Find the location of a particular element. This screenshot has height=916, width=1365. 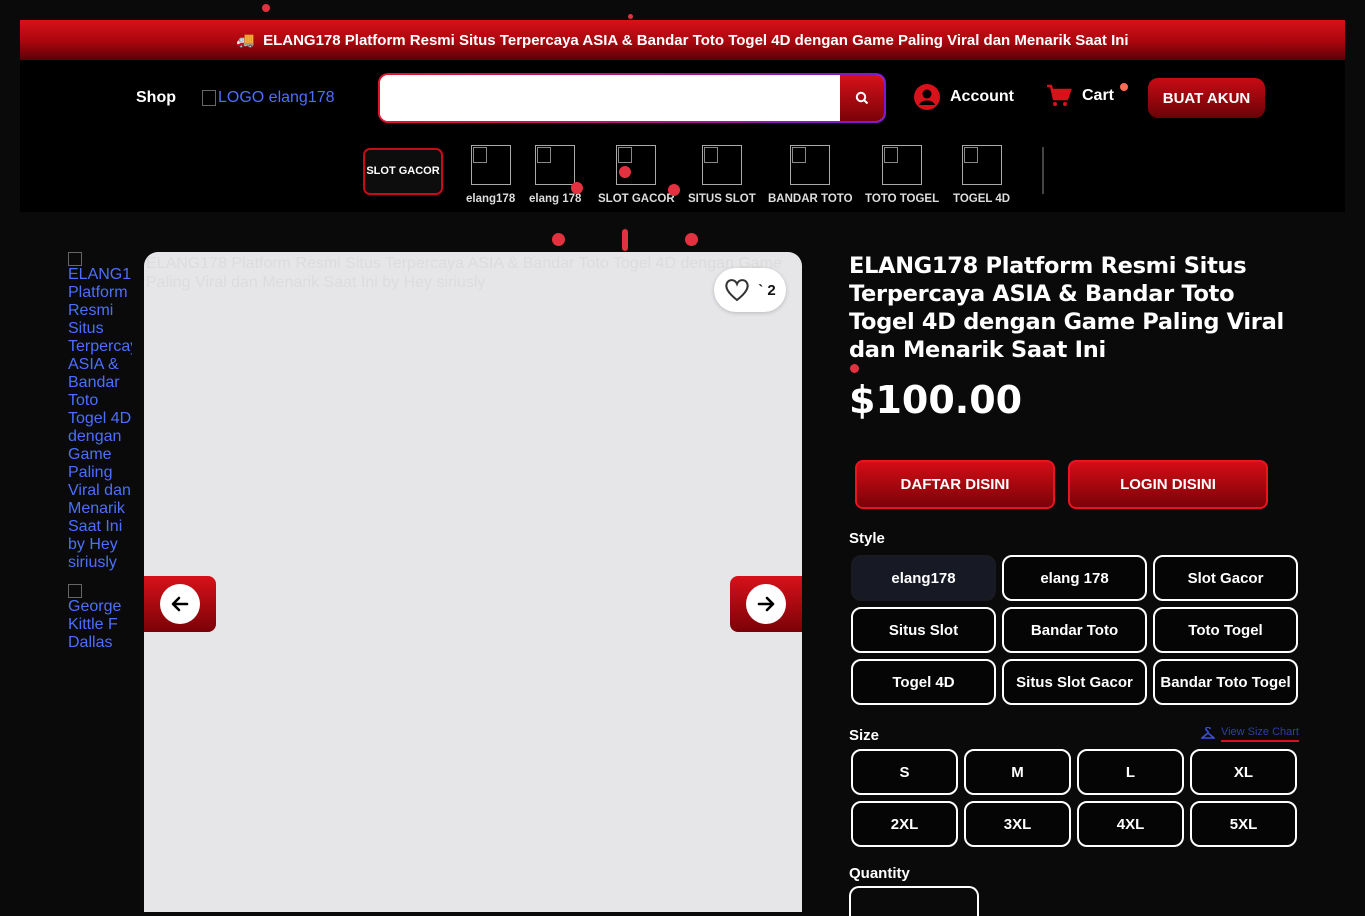

arrow-left-icon is located at coordinates (180, 604).